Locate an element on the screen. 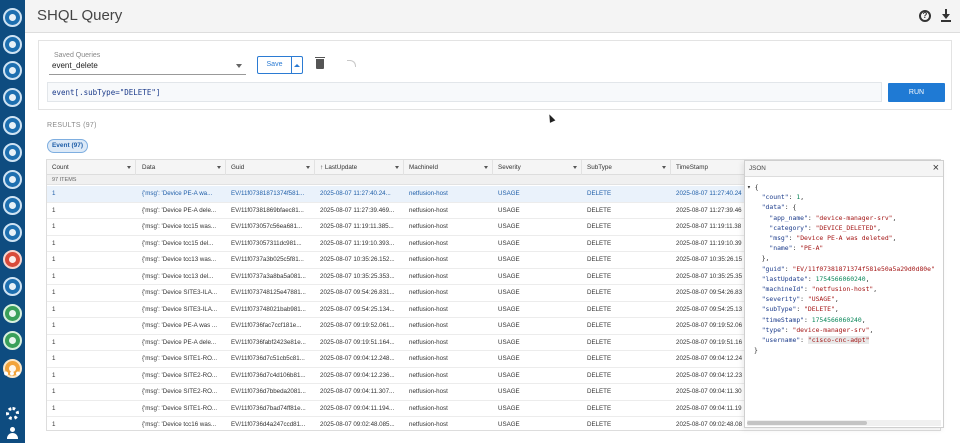 The width and height of the screenshot is (960, 443). column-header: ↑ LastUpdate is located at coordinates (359, 167).